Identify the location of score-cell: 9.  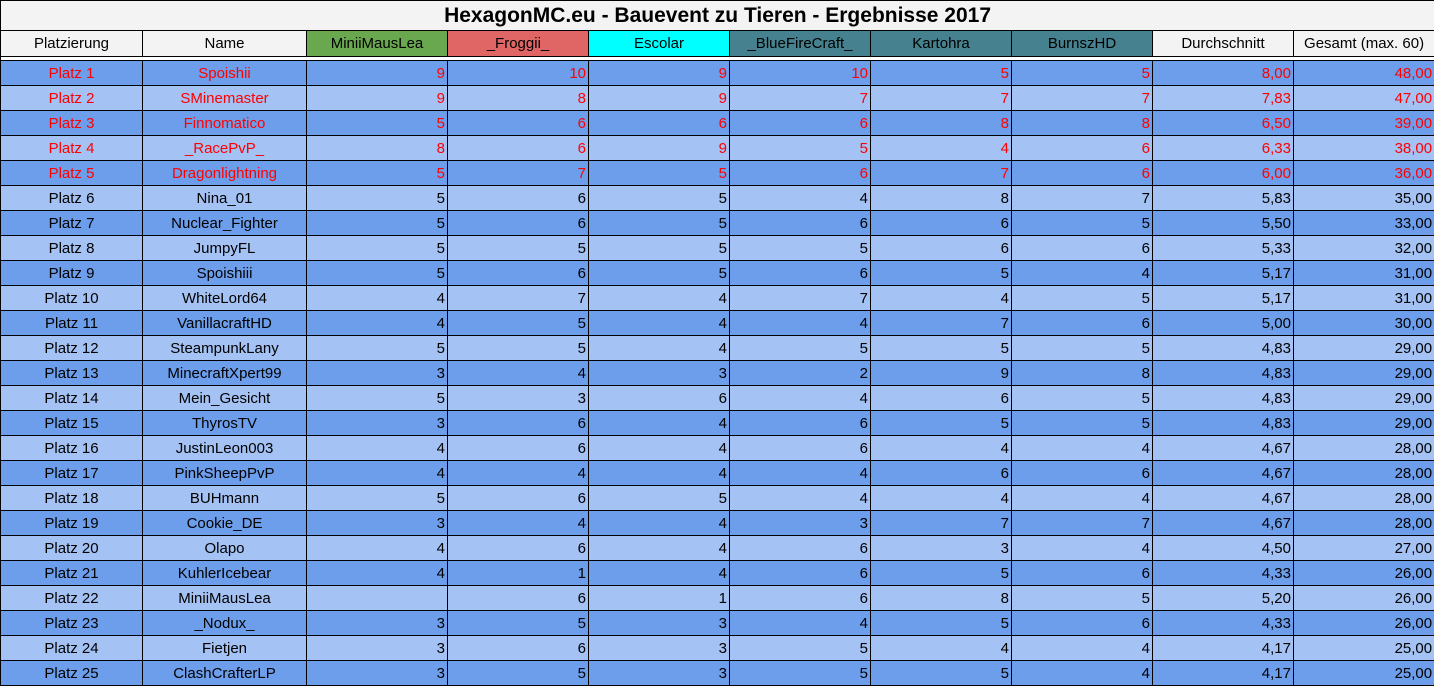
(941, 373).